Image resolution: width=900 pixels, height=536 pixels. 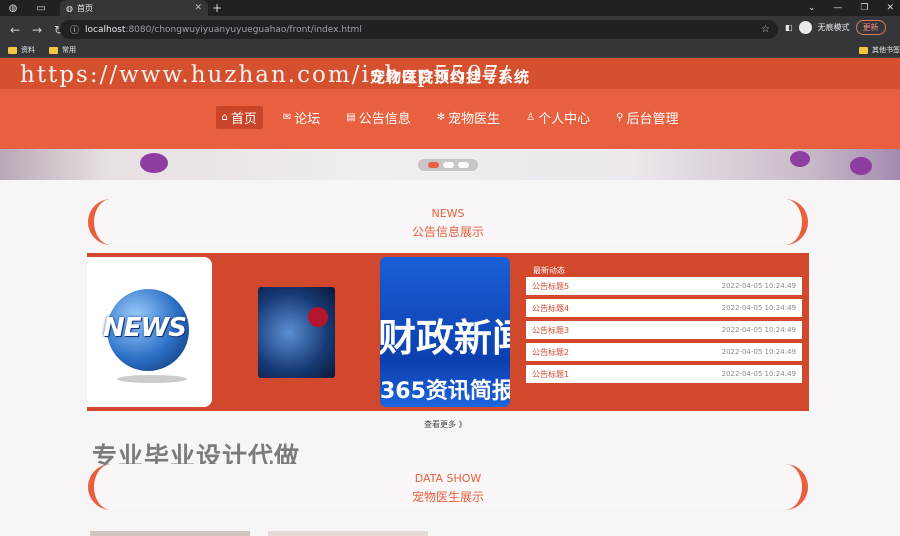 I want to click on news-list-item: 公告标题4 2022-04-05 10:24:49, so click(x=664, y=308).